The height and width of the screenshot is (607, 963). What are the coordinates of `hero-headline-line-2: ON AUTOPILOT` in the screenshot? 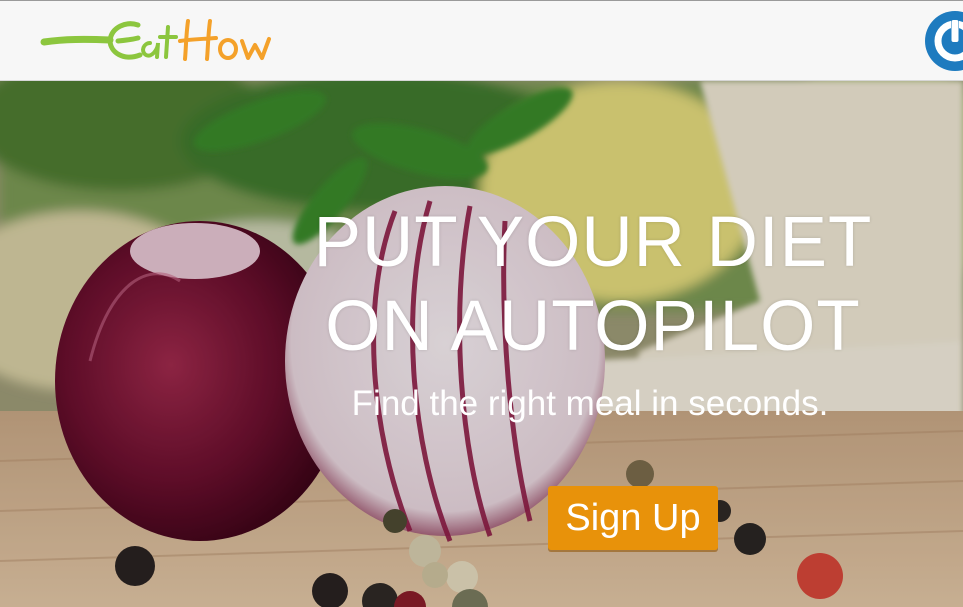 It's located at (593, 326).